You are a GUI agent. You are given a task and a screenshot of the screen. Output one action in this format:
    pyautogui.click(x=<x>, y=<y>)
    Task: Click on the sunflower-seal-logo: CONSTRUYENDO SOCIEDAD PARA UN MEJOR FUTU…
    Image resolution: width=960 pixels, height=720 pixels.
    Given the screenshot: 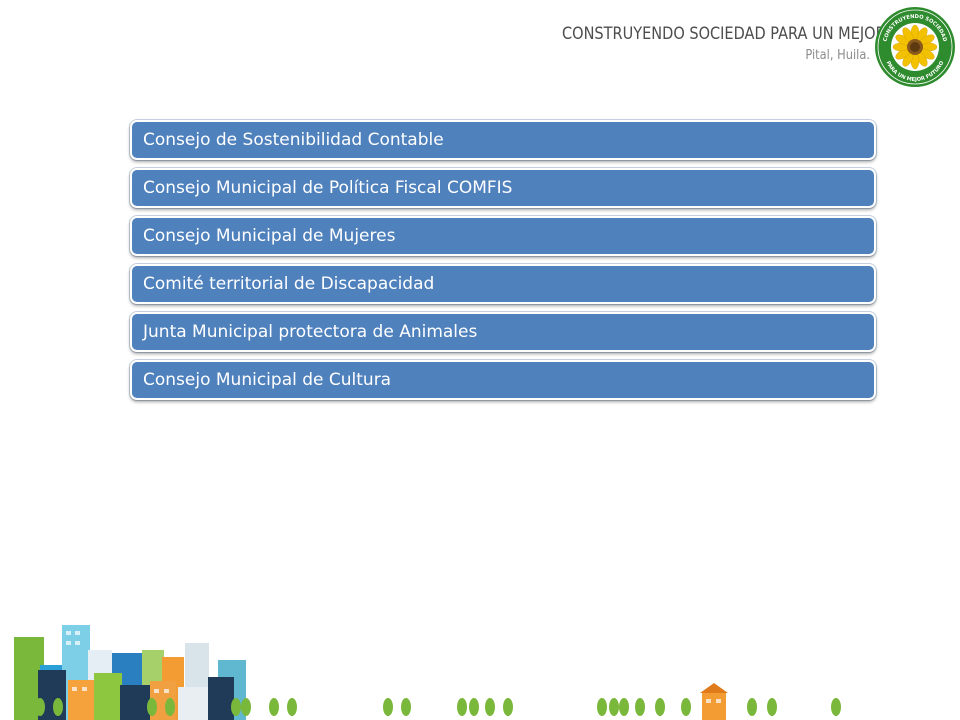 What is the action you would take?
    pyautogui.click(x=915, y=47)
    